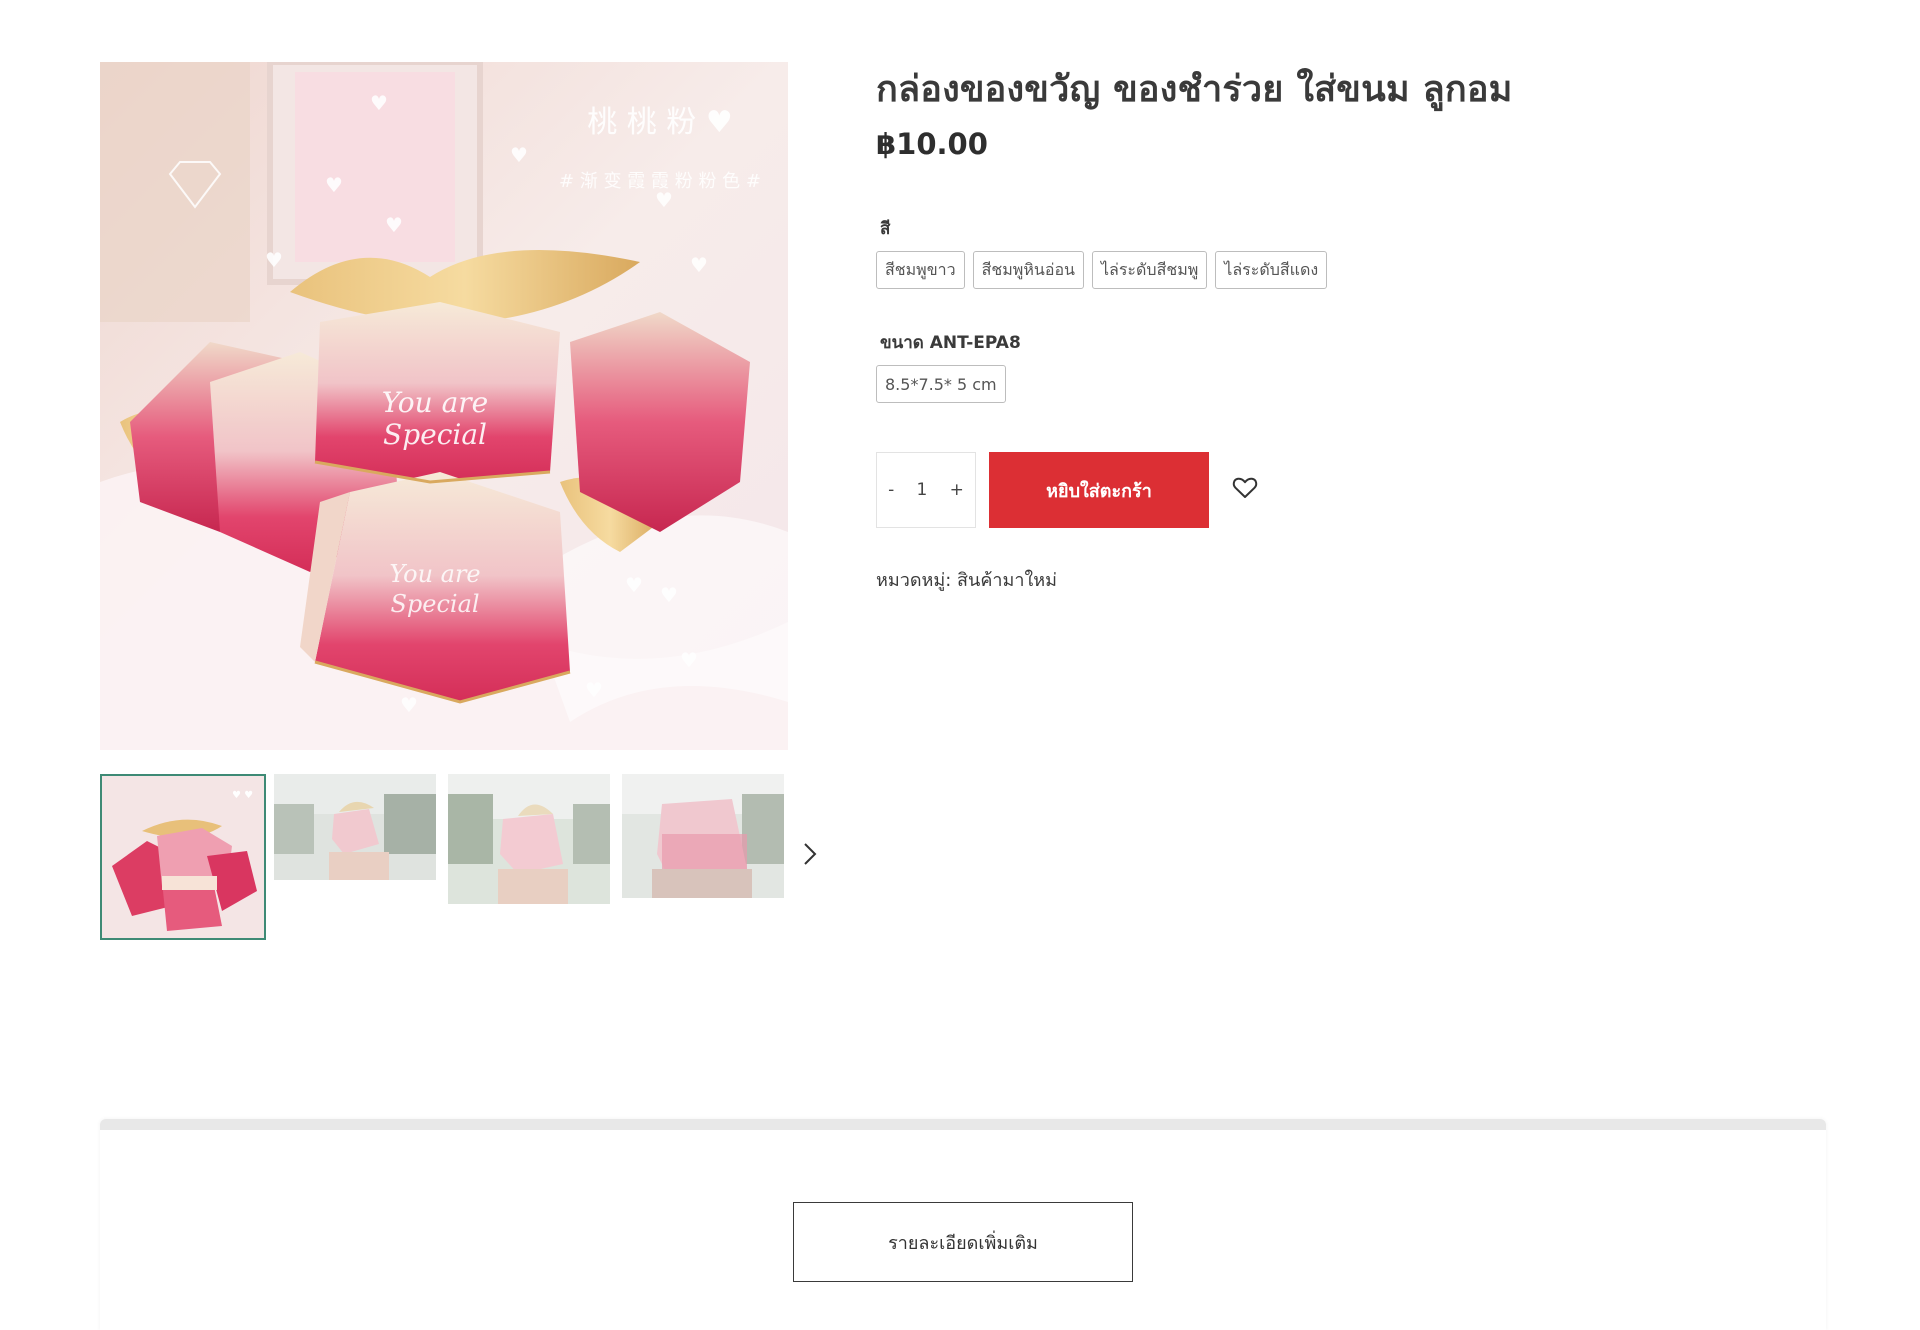 The image size is (1920, 1330). Describe the element at coordinates (966, 580) in the screenshot. I see `product-category: หมวดหมู่: สินค้ามาใหม่` at that location.